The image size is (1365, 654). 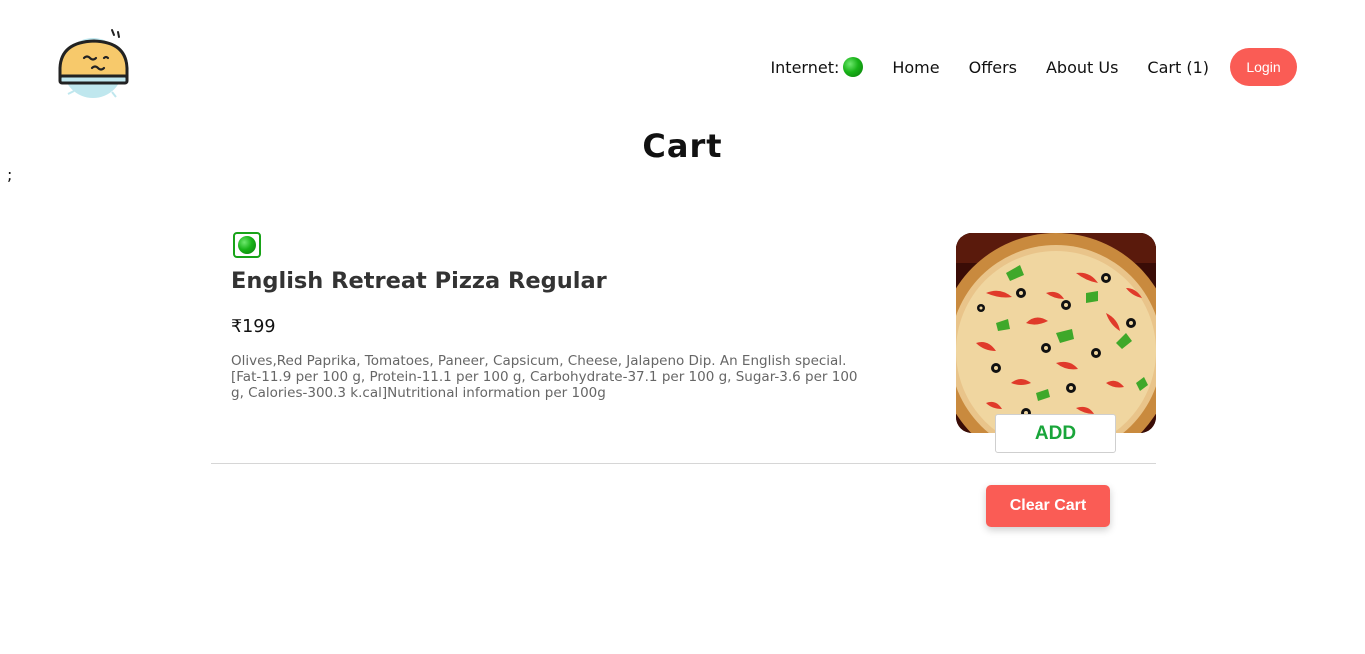 I want to click on nav-link-cart: Cart (1), so click(x=1178, y=67).